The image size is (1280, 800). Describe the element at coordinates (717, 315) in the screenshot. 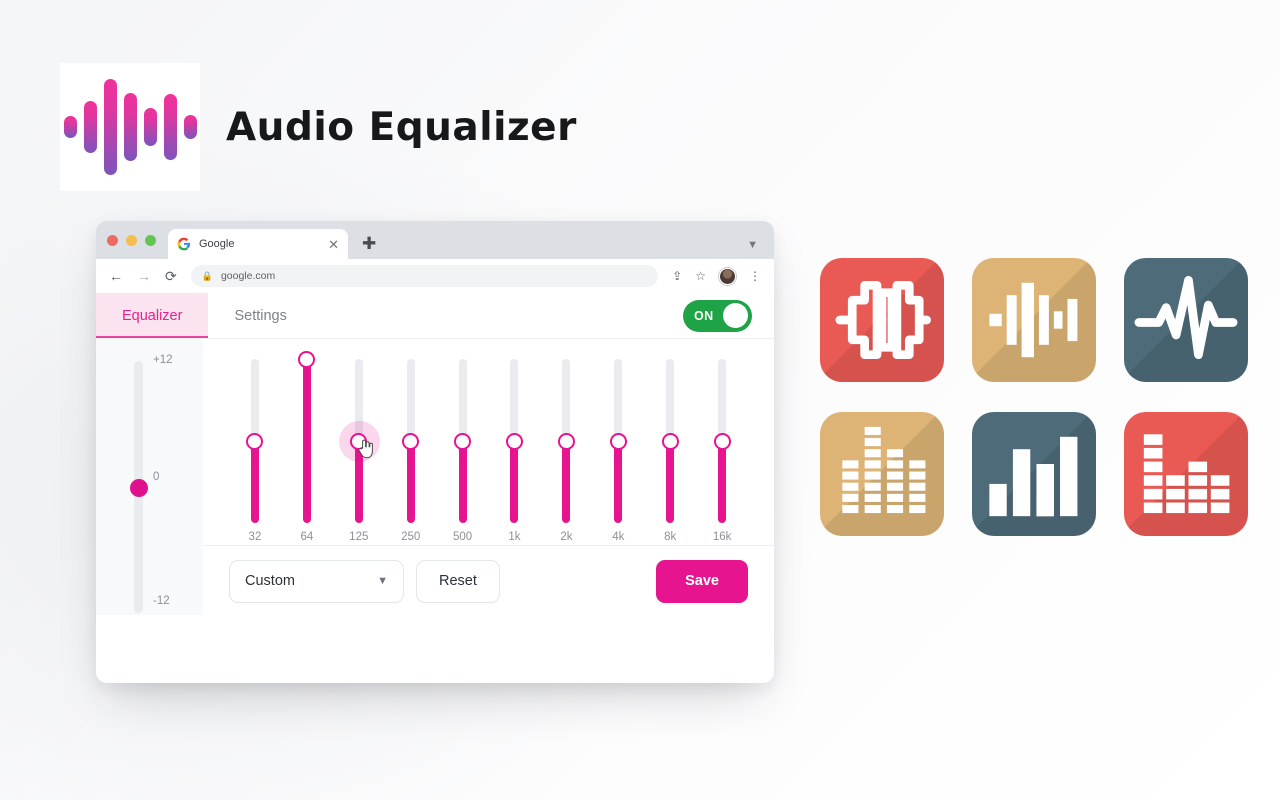

I see `power-toggle: ON` at that location.